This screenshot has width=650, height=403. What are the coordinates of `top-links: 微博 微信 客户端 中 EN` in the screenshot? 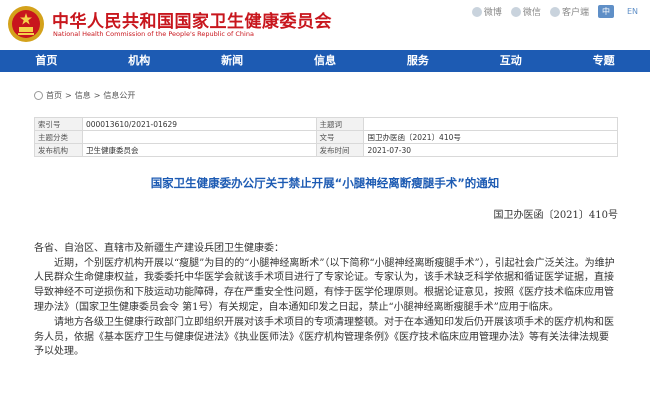 It's located at (556, 11).